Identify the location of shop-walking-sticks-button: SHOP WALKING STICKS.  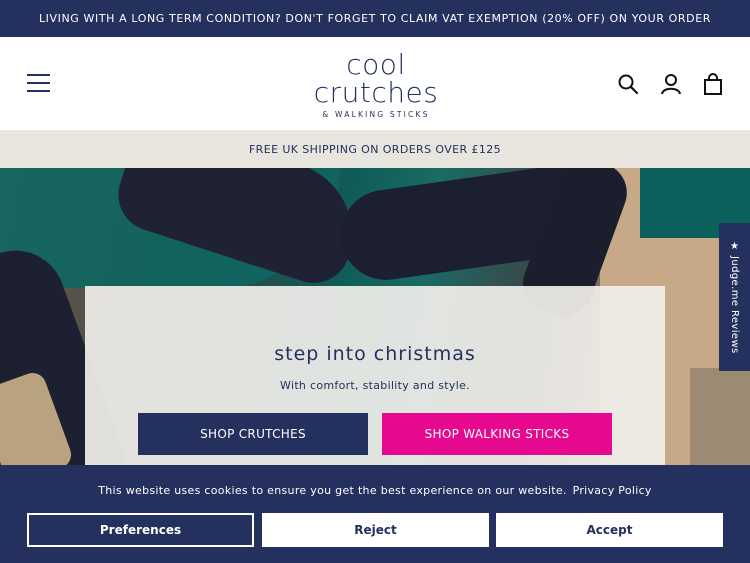
(497, 434).